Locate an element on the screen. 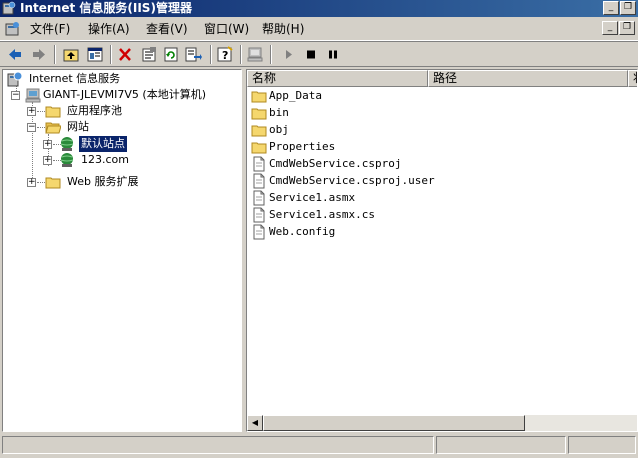 The image size is (638, 458). title-bar: Internet 信息服务(IIS)管理器 _ ❐ is located at coordinates (319, 8).